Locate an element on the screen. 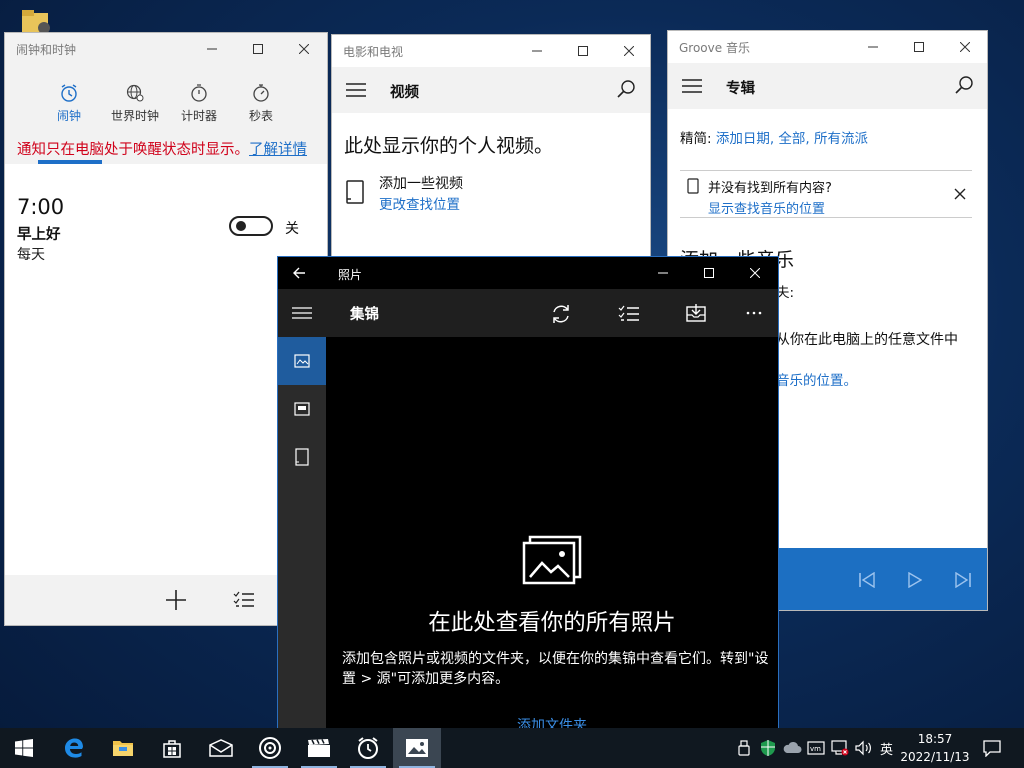 This screenshot has width=1024, height=768. tab-label: 闹钟 is located at coordinates (68, 116).